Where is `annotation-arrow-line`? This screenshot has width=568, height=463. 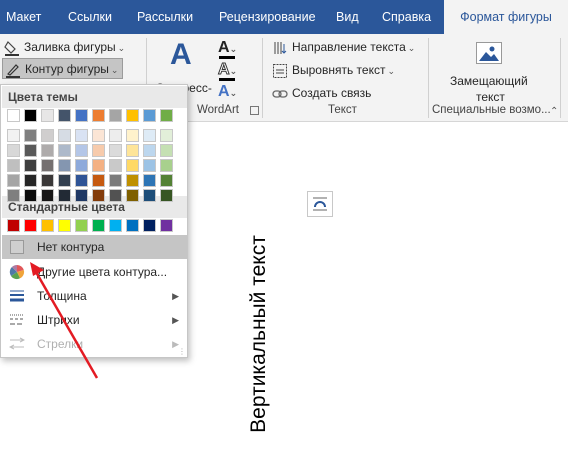 annotation-arrow-line is located at coordinates (66, 325).